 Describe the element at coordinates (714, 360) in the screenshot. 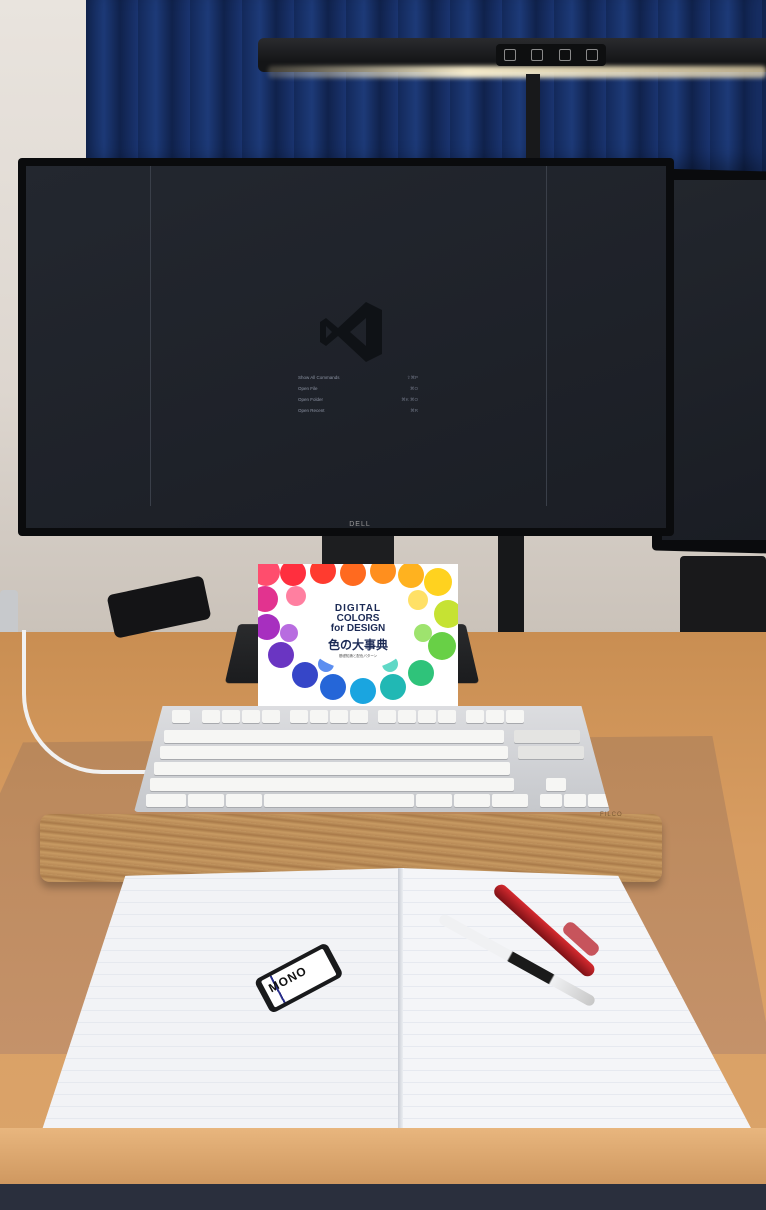

I see `right-monitor-screen` at that location.